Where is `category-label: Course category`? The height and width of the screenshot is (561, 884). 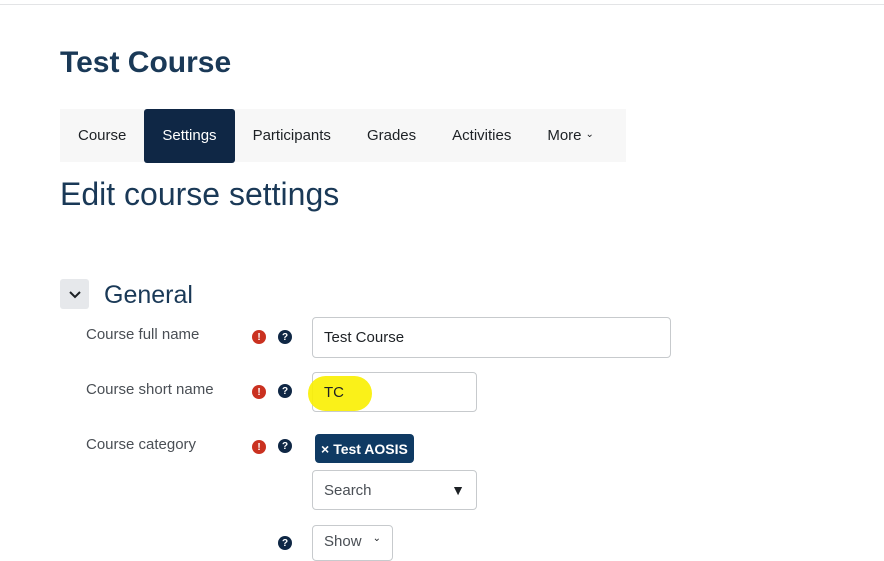 category-label: Course category is located at coordinates (141, 444).